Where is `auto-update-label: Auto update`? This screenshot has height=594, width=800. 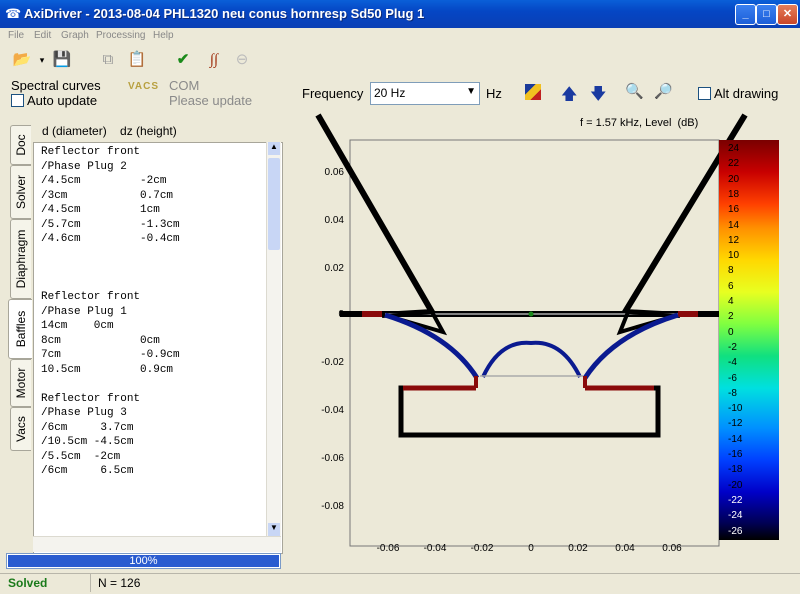 auto-update-label: Auto update is located at coordinates (62, 100).